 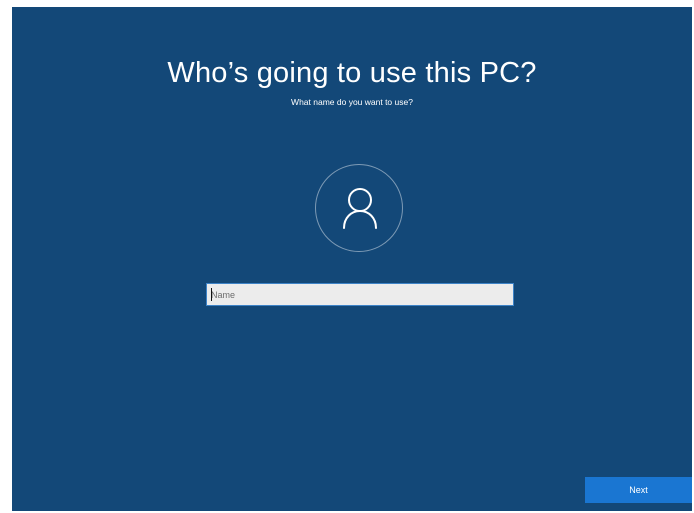 What do you see at coordinates (638, 490) in the screenshot?
I see `next-button: Next` at bounding box center [638, 490].